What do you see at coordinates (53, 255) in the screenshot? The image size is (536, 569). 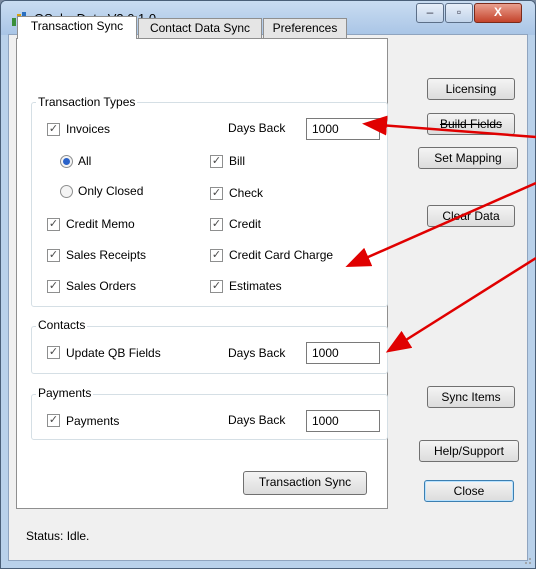 I see `sales-receipts-checkbox: ✓` at bounding box center [53, 255].